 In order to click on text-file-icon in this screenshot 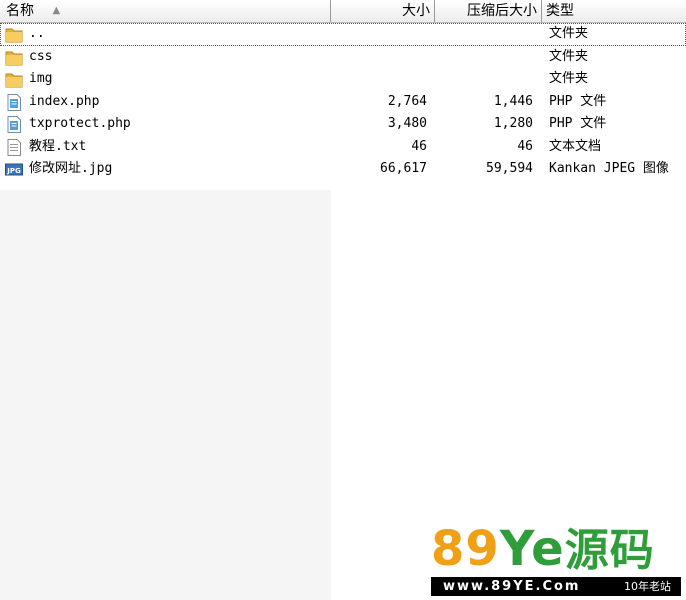, I will do `click(14, 147)`.